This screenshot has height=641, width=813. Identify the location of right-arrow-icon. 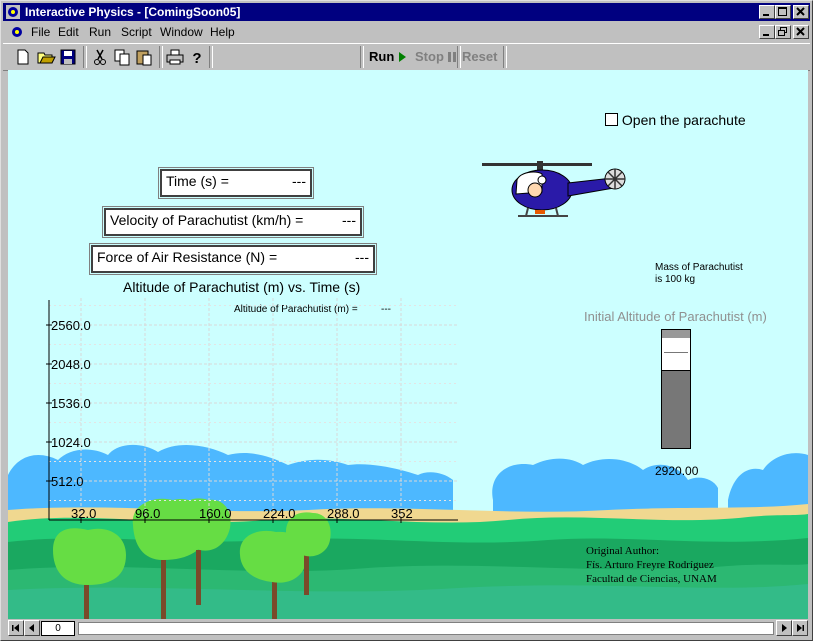
(784, 628).